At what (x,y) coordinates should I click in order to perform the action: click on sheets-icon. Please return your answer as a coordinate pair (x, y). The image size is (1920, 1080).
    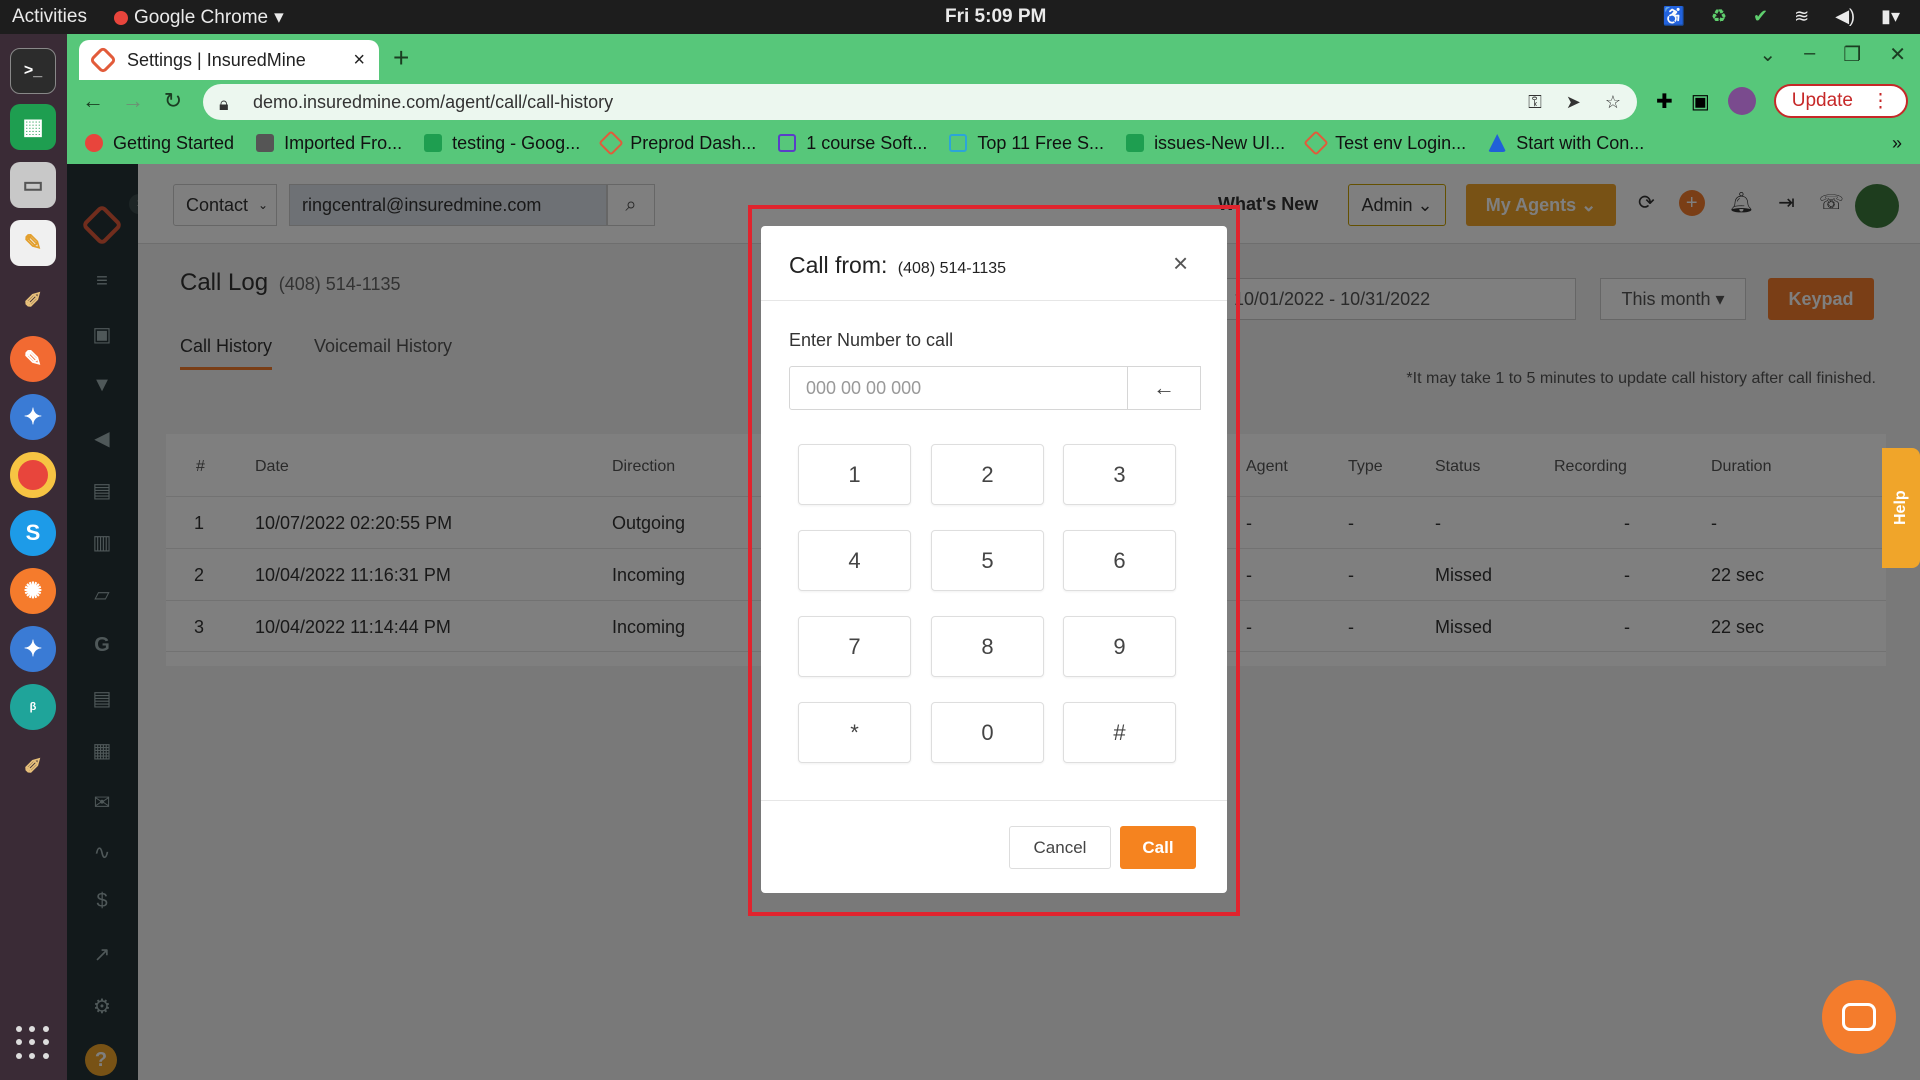
    Looking at the image, I should click on (433, 143).